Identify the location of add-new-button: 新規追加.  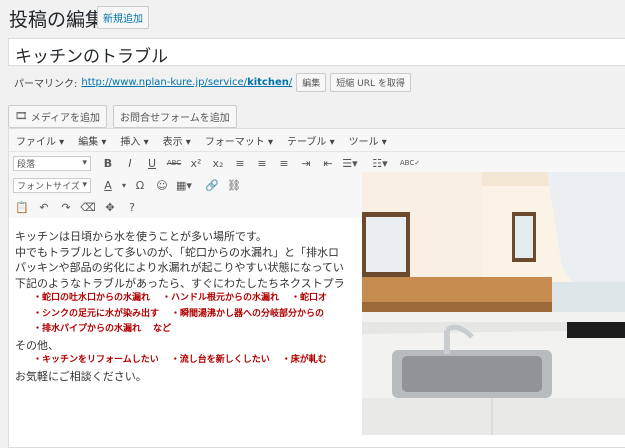
(123, 17).